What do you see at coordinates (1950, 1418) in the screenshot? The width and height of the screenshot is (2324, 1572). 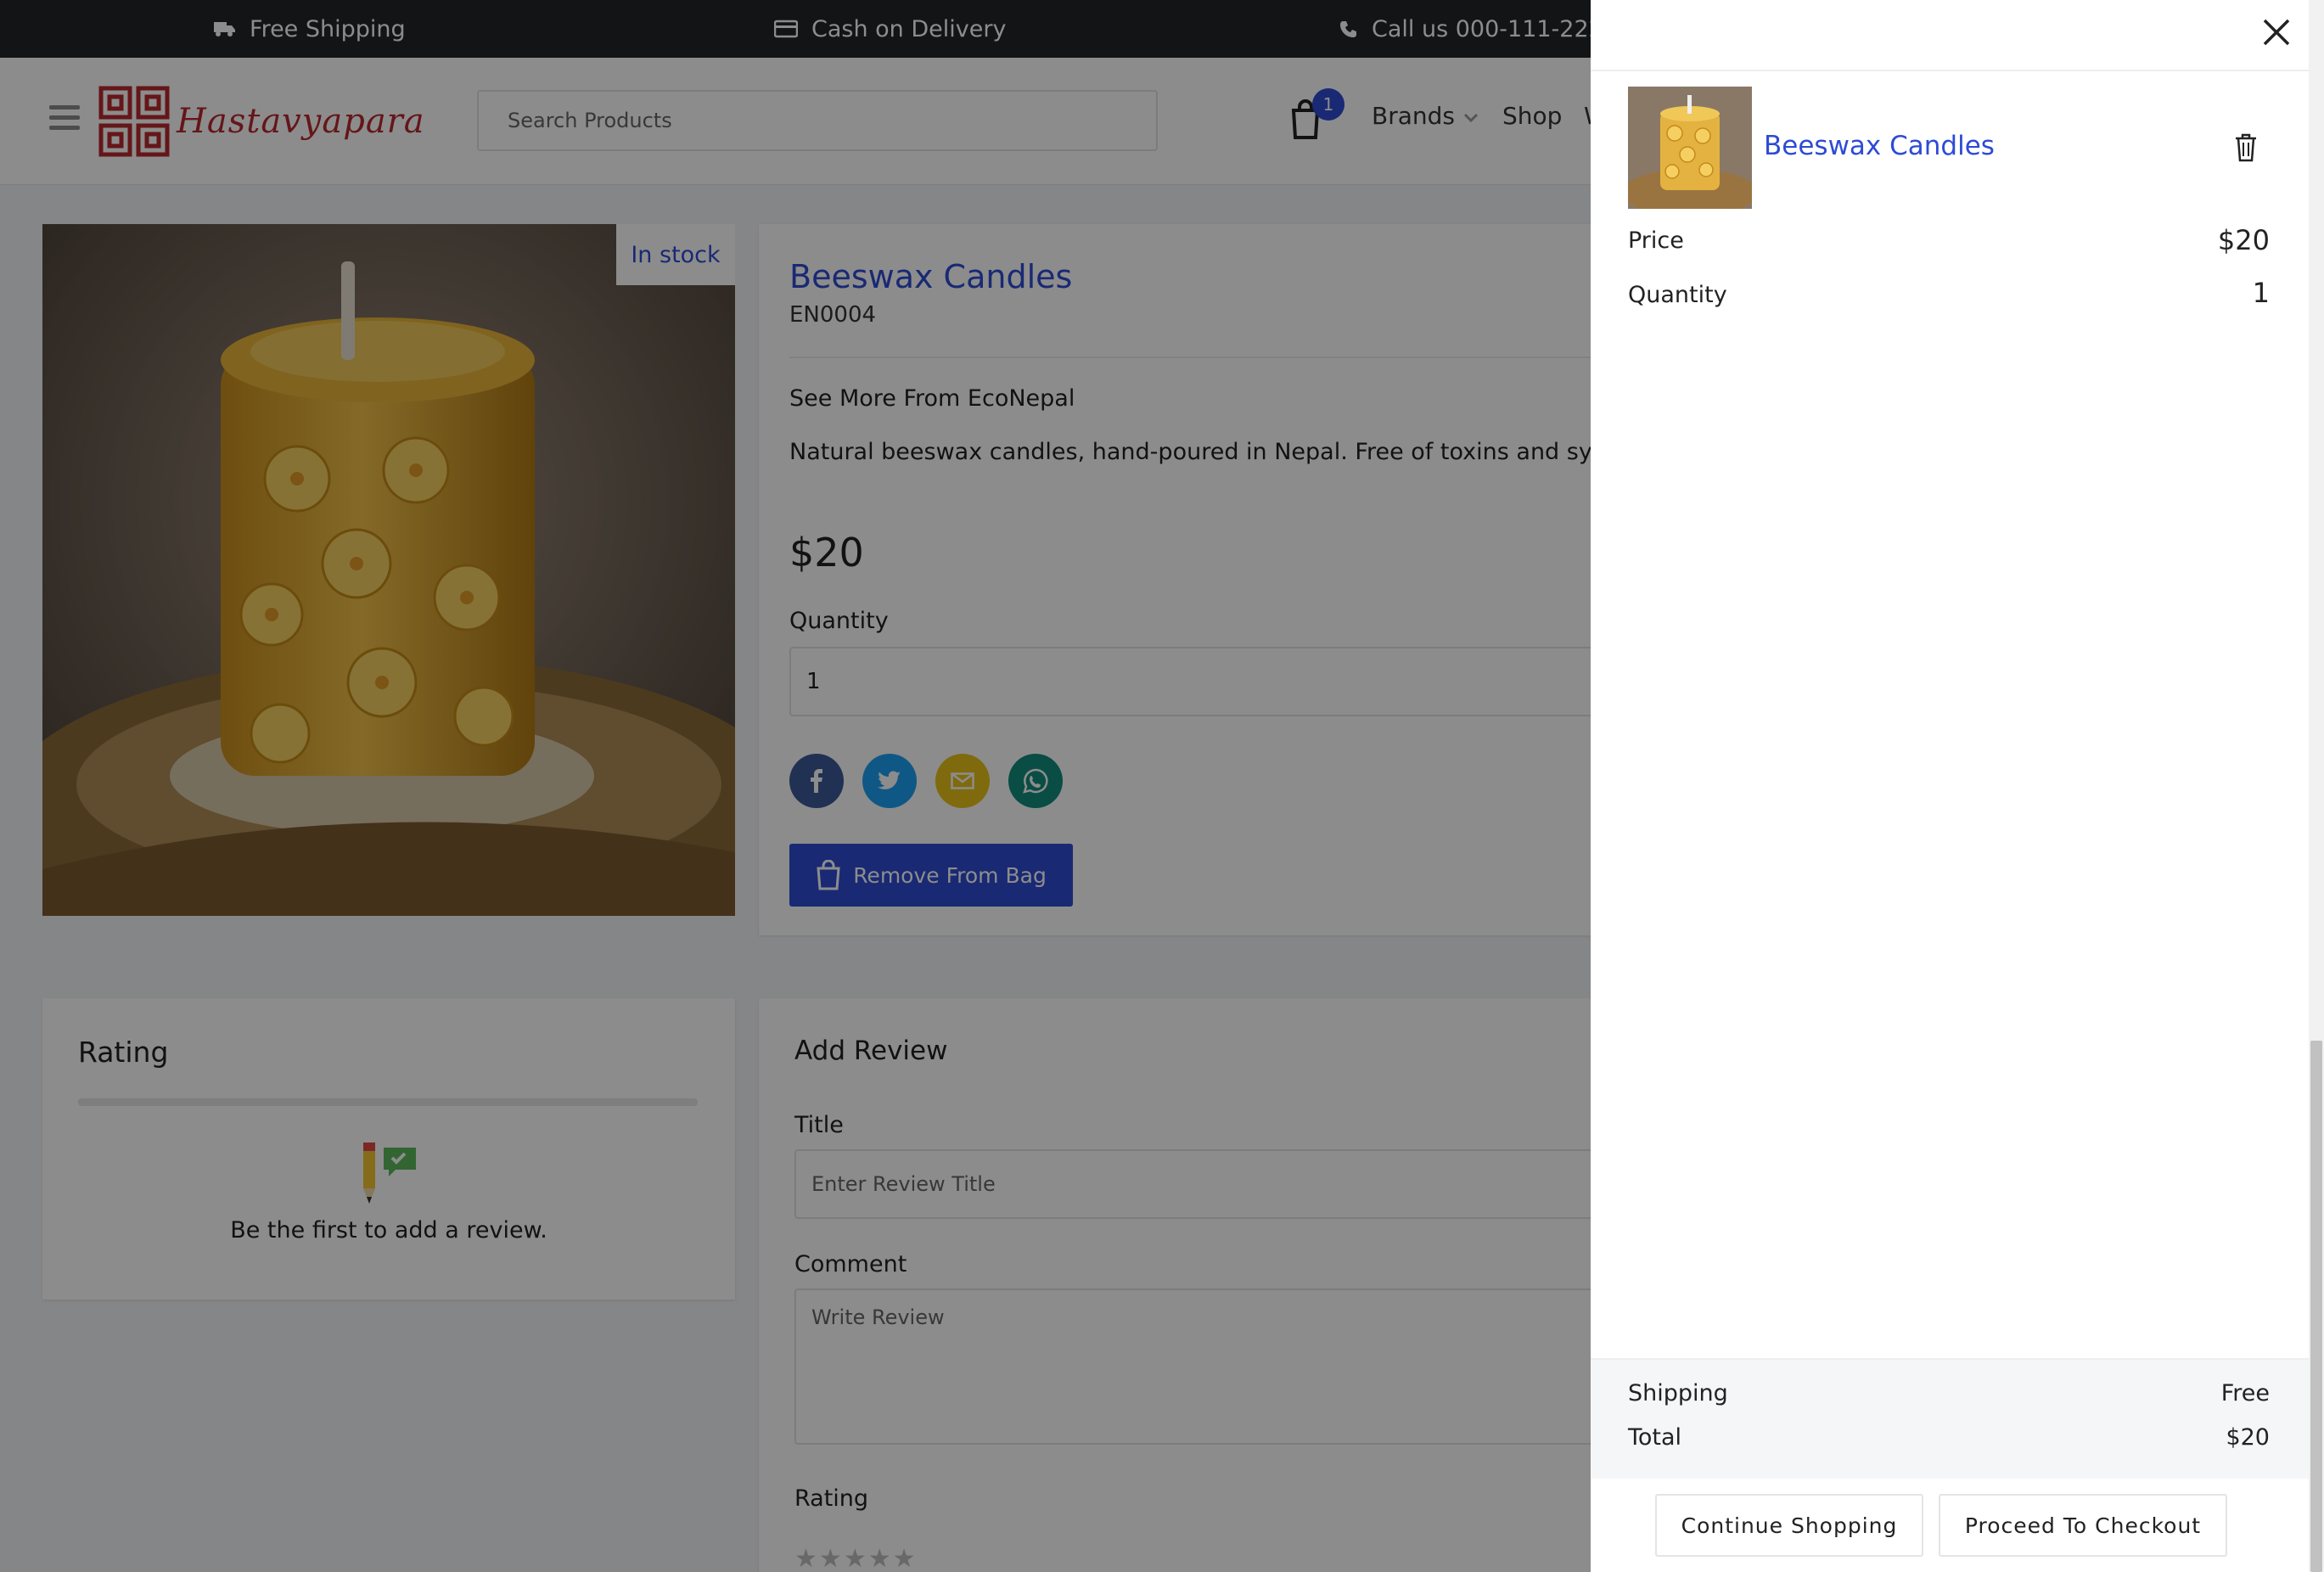 I see `cart-summary: Shipping Free Total $20` at bounding box center [1950, 1418].